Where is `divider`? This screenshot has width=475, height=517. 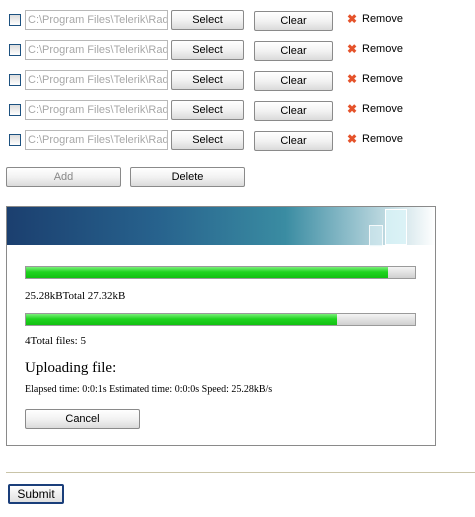 divider is located at coordinates (240, 472).